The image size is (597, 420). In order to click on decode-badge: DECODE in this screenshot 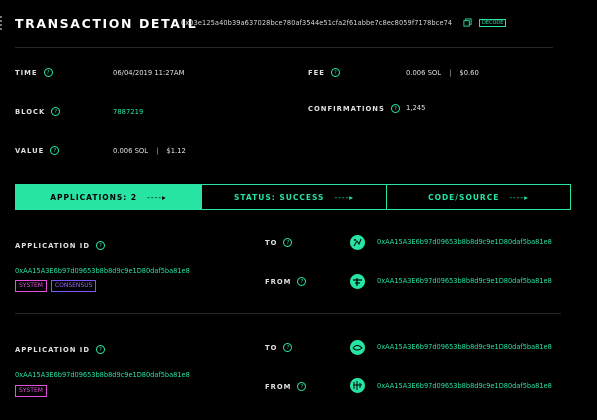, I will do `click(493, 23)`.